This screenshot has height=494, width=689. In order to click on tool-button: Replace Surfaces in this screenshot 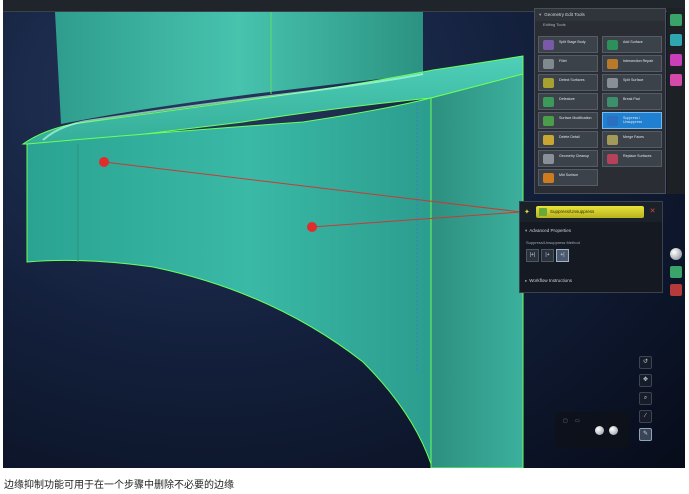, I will do `click(632, 158)`.